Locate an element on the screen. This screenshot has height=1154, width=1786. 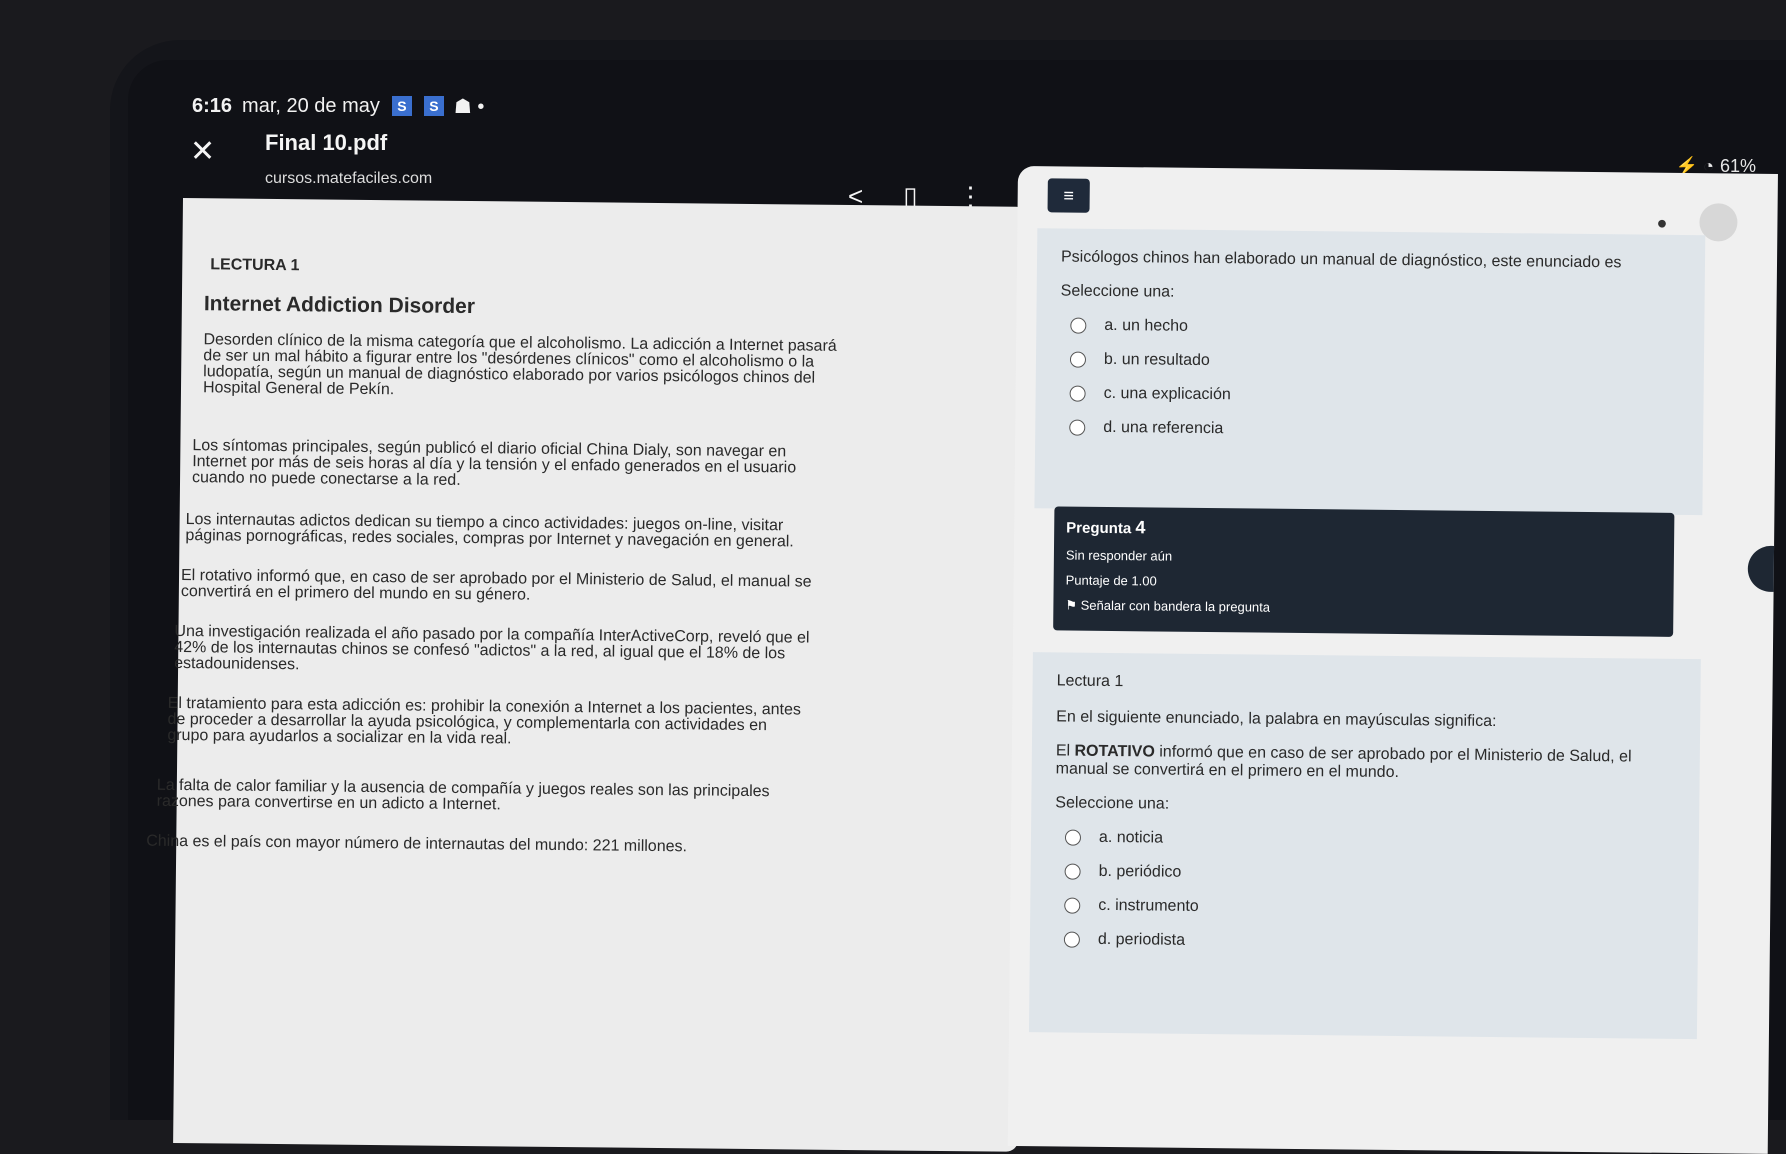
pdf-title: Final 10.pdf is located at coordinates (326, 142).